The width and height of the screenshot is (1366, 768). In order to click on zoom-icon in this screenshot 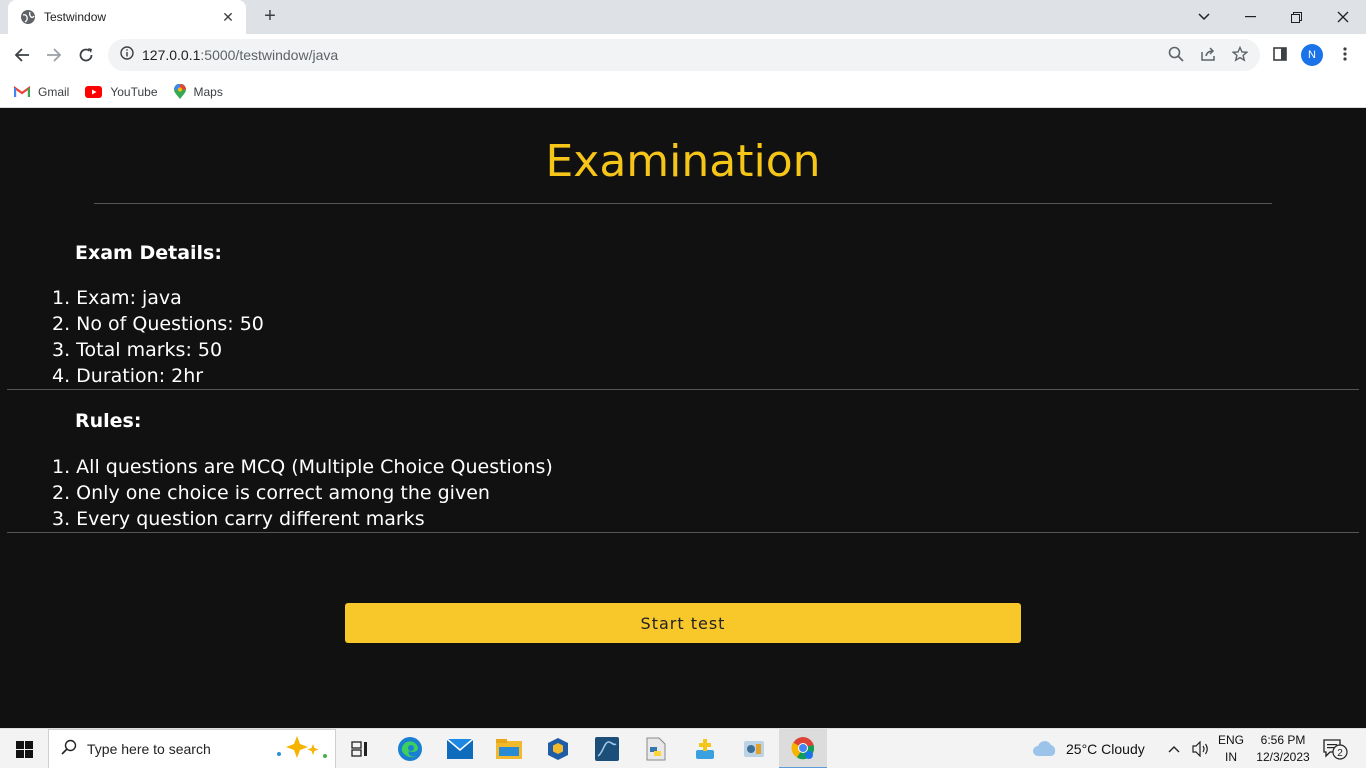, I will do `click(1176, 54)`.